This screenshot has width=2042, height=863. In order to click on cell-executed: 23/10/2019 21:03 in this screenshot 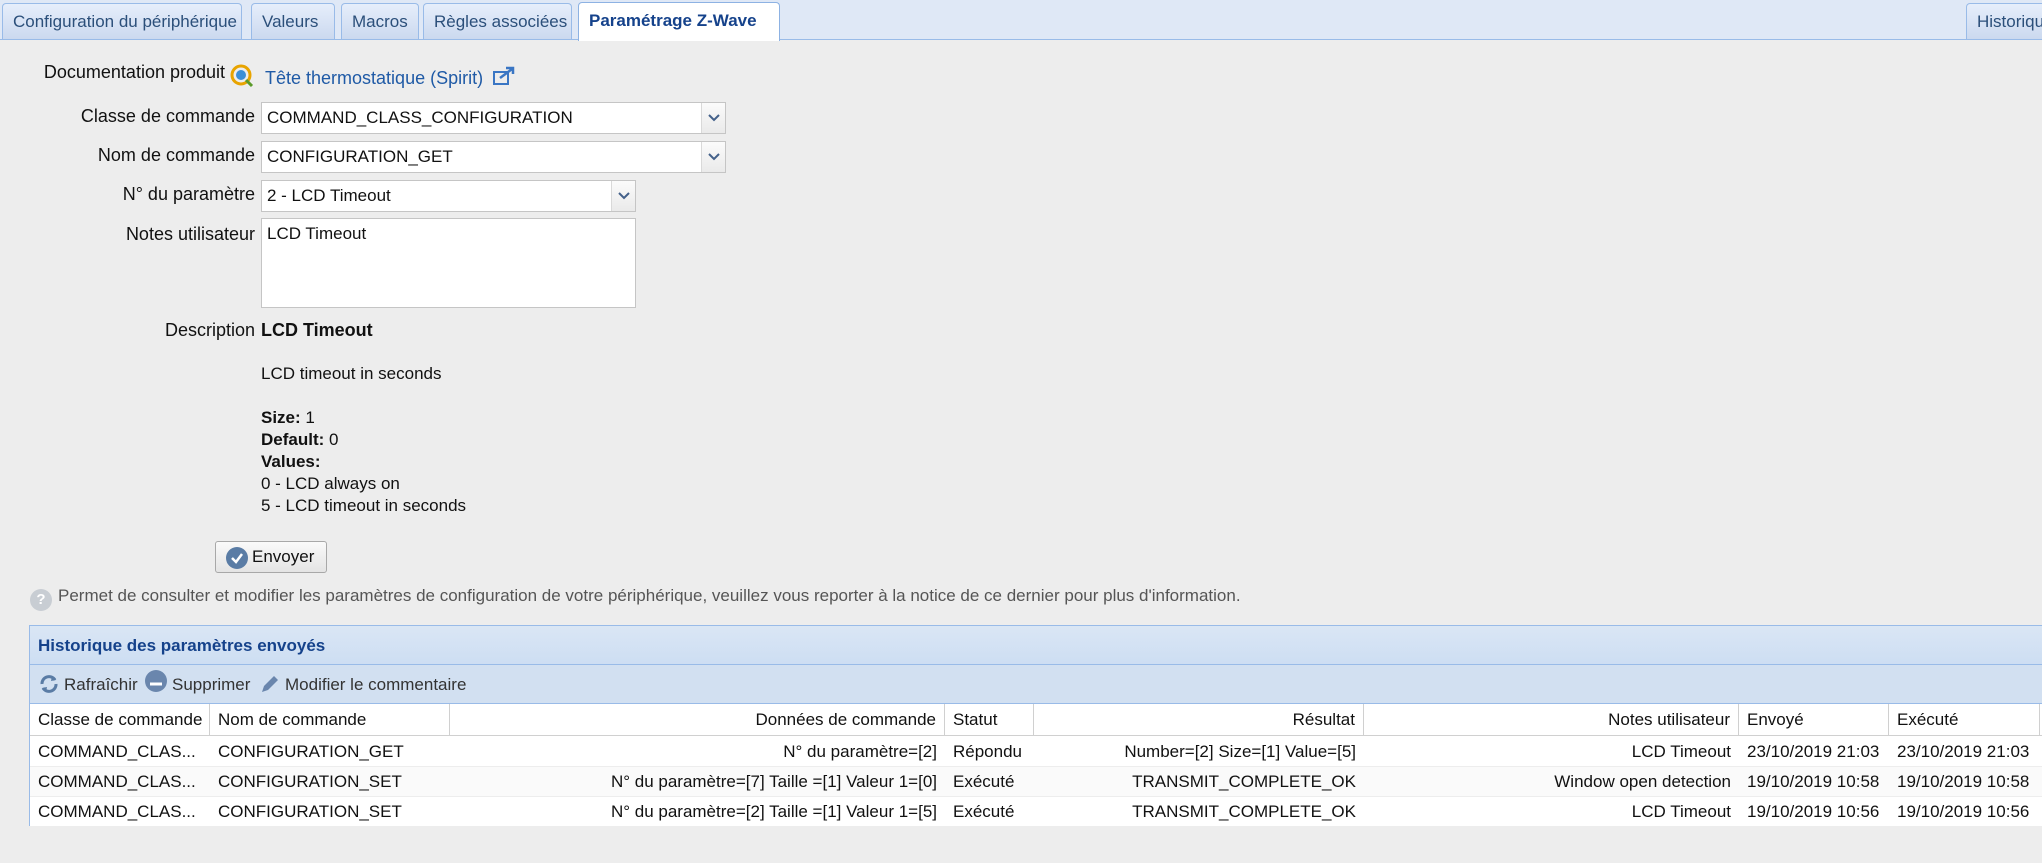, I will do `click(1963, 751)`.